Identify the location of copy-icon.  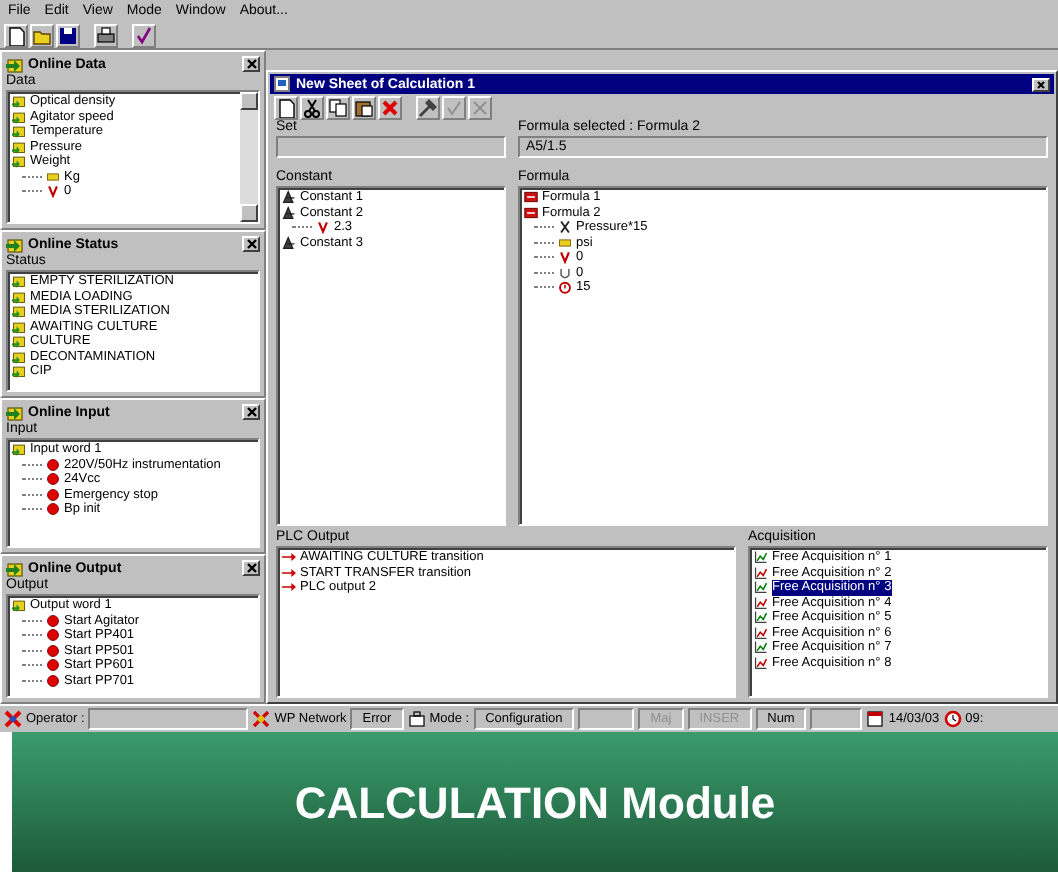
(338, 107).